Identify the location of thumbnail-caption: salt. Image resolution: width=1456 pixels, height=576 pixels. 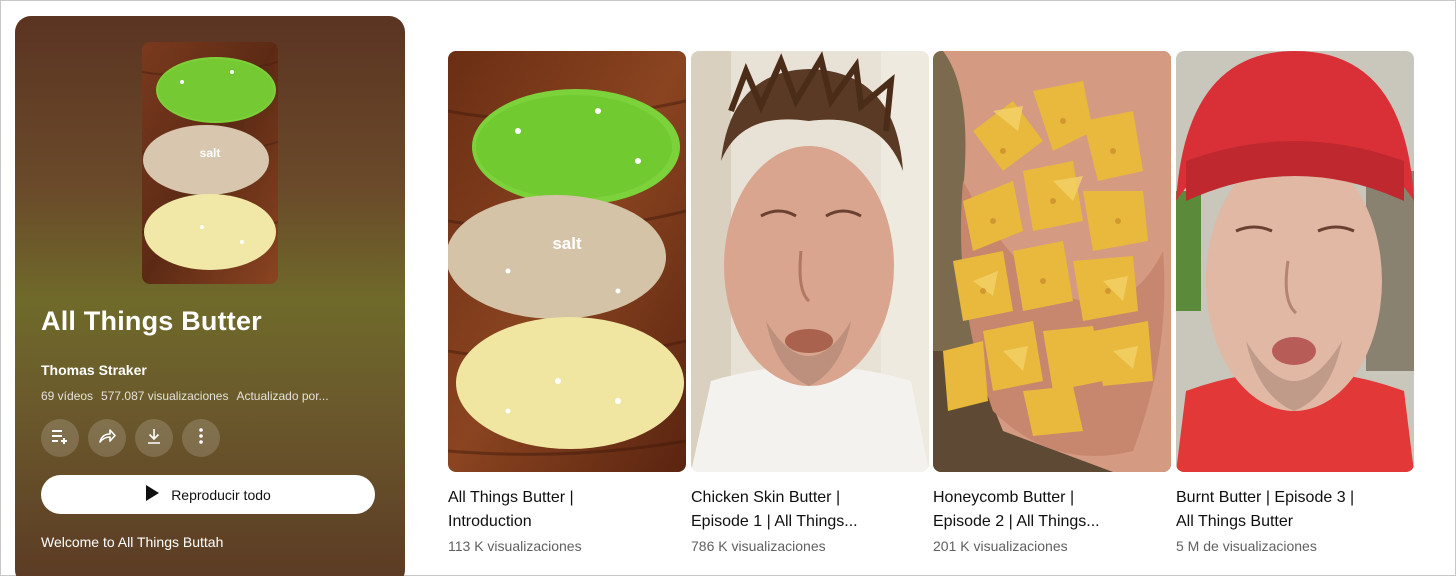
(567, 243).